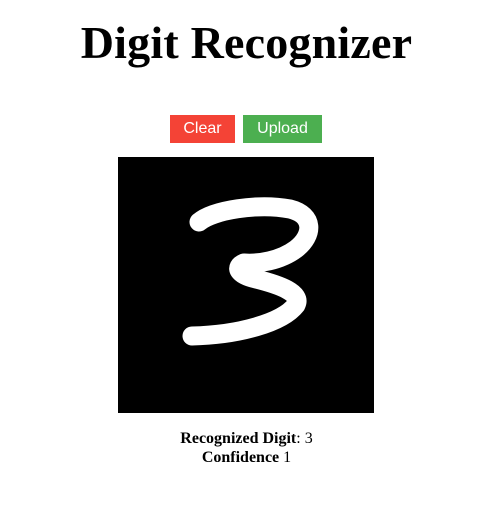 This screenshot has width=493, height=517. I want to click on recognized-digit-label: Recognized Digit, so click(238, 438).